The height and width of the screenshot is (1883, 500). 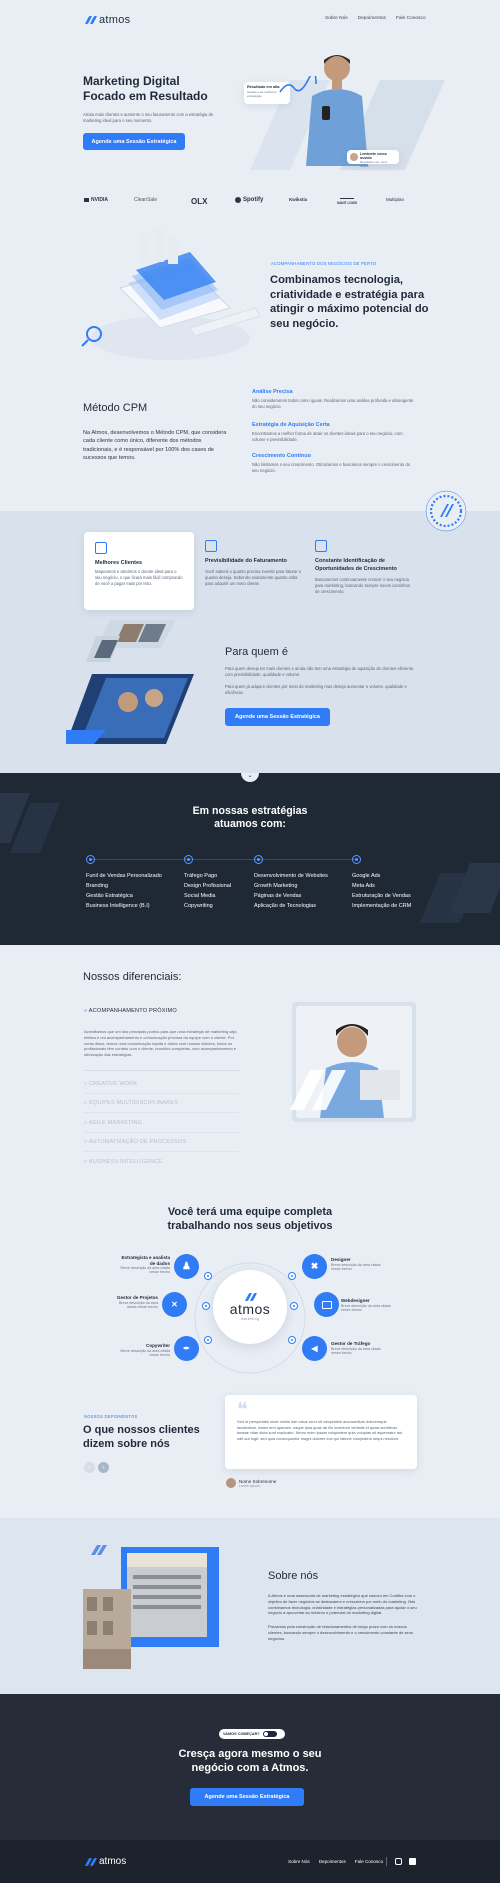 What do you see at coordinates (131, 1103) in the screenshot?
I see `differential-item-teams: EQUIPES MULTIDISCIPLINARES` at bounding box center [131, 1103].